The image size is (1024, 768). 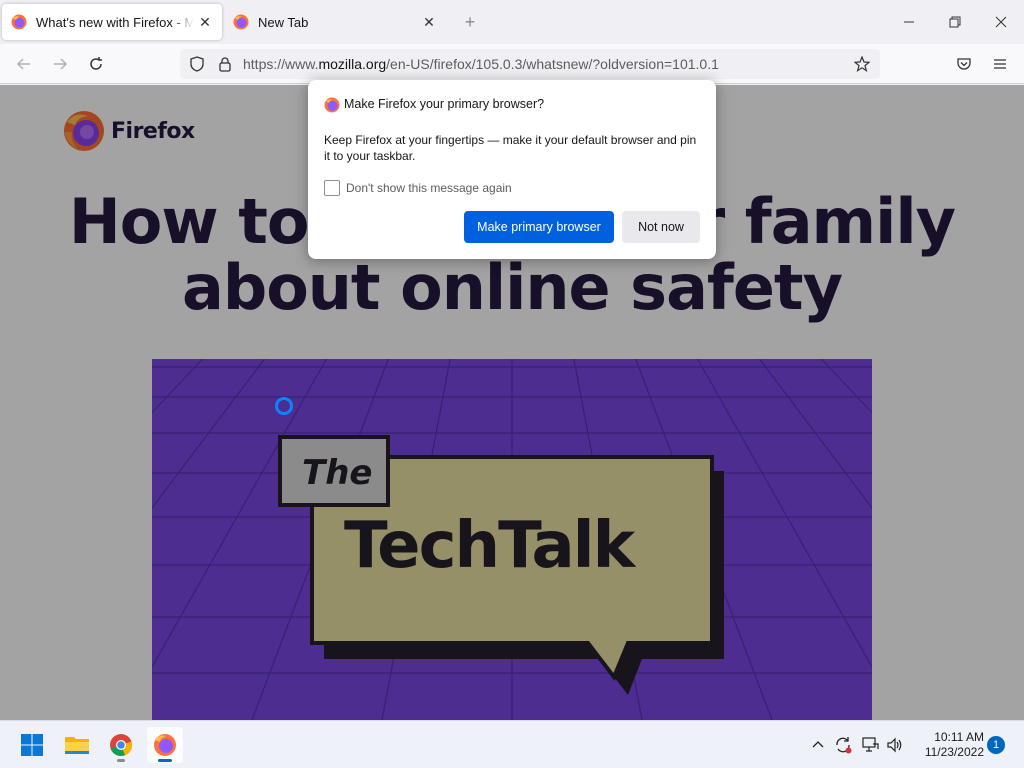 I want to click on file-explorer-icon, so click(x=77, y=745).